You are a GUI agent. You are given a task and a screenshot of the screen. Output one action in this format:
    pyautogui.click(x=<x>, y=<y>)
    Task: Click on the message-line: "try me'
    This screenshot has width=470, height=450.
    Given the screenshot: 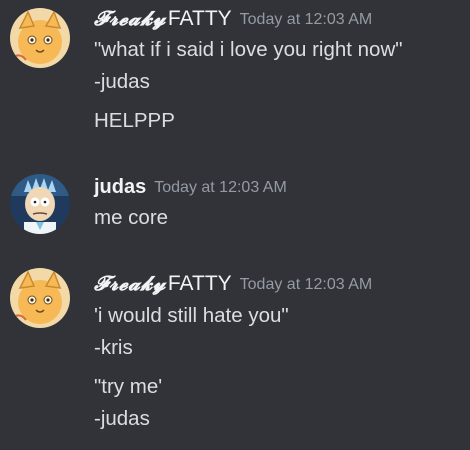 What is the action you would take?
    pyautogui.click(x=128, y=386)
    